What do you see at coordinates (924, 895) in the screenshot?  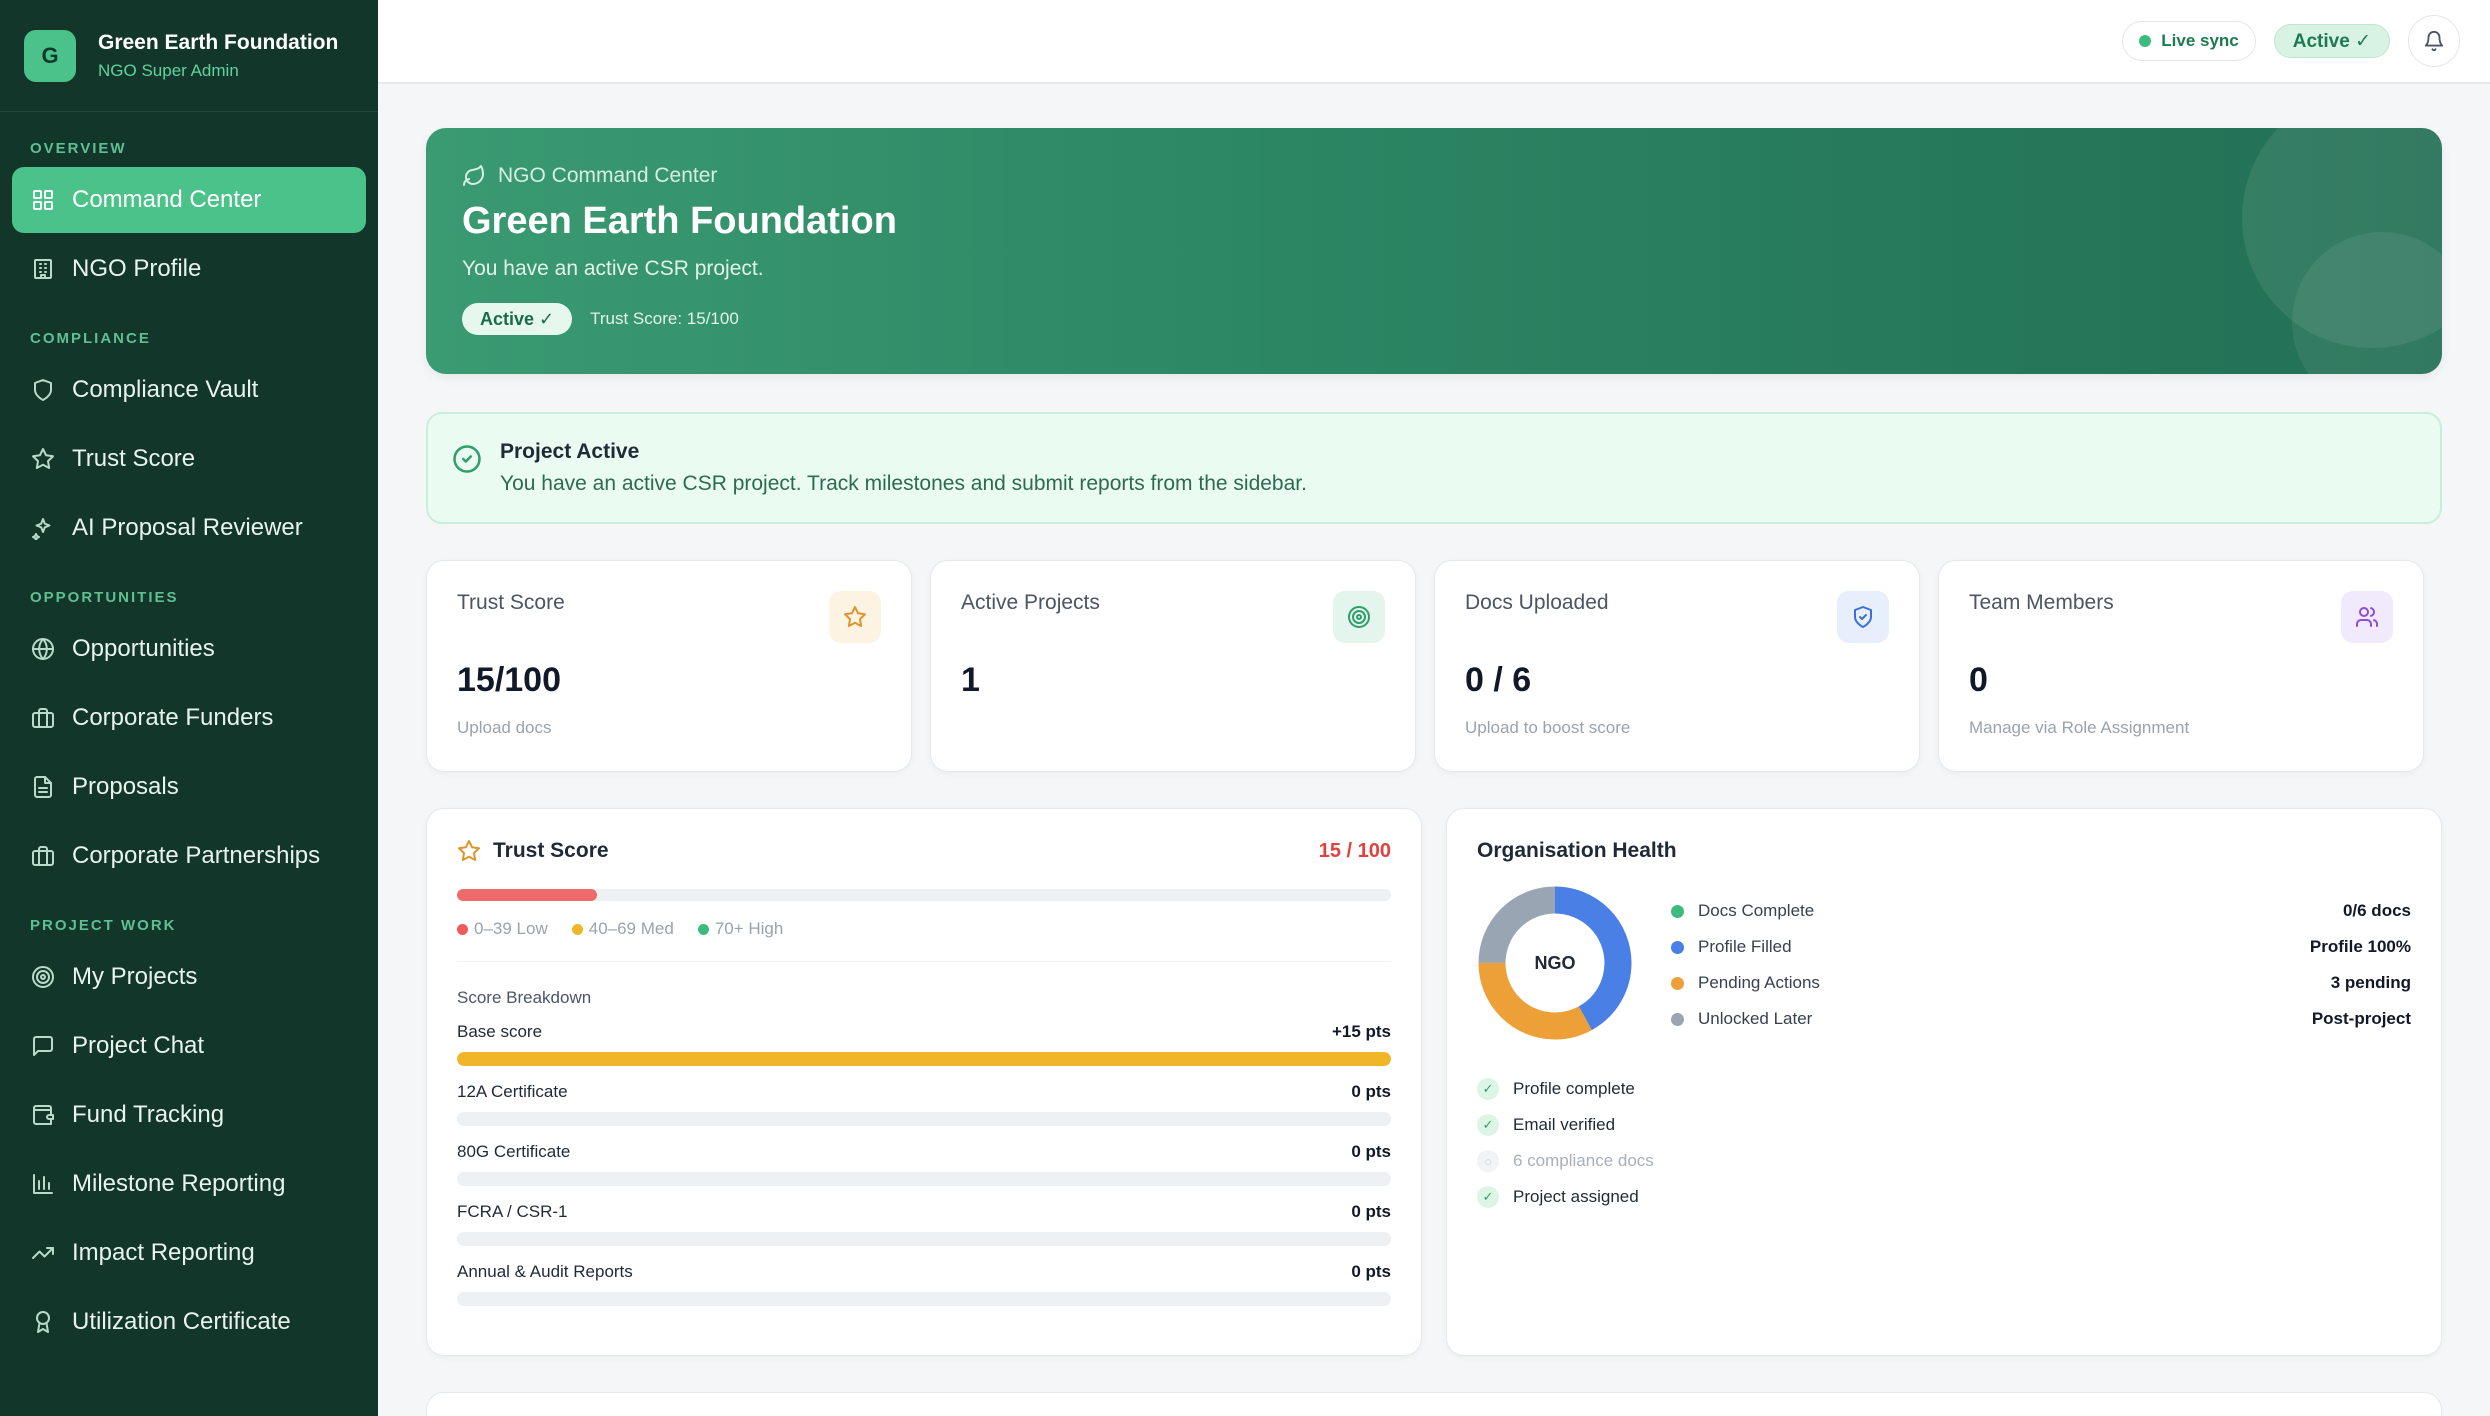 I see `trust-progress-bar` at bounding box center [924, 895].